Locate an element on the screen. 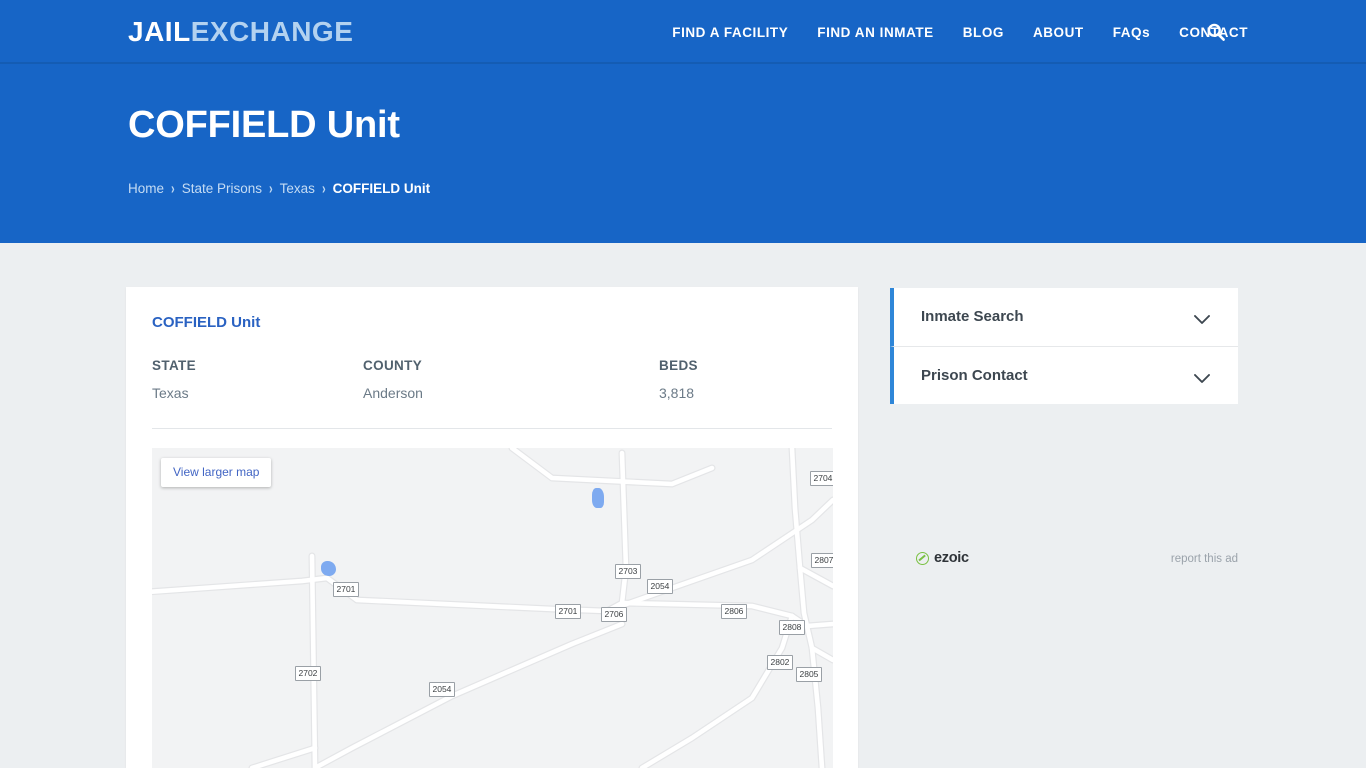 Image resolution: width=1366 pixels, height=768 pixels. accordion-prison-contact: Prison Contact is located at coordinates (1064, 375).